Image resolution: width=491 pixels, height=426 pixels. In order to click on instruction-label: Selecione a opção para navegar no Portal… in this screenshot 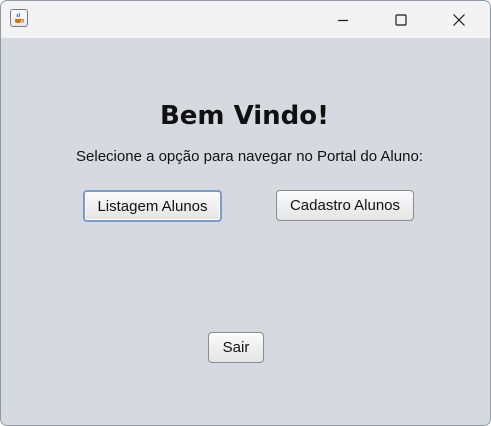, I will do `click(249, 156)`.